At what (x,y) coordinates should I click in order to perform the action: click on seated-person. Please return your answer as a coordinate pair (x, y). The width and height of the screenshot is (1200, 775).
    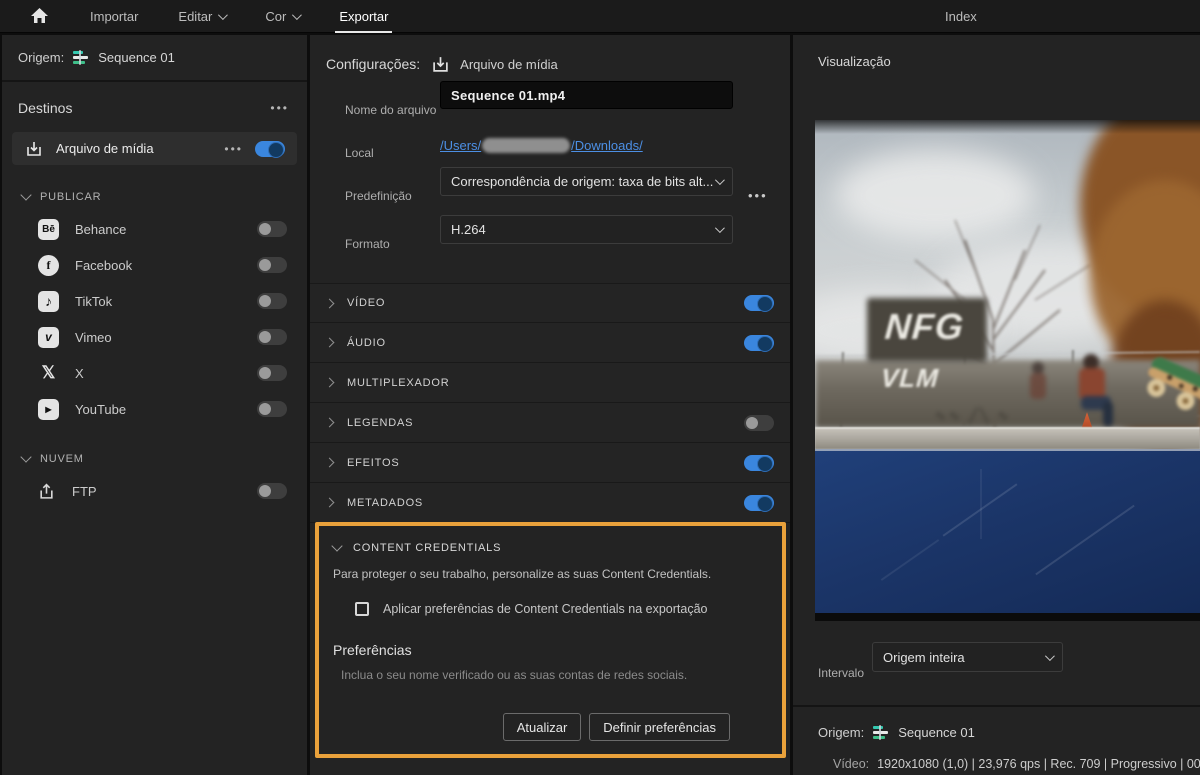
    Looking at the image, I should click on (1096, 390).